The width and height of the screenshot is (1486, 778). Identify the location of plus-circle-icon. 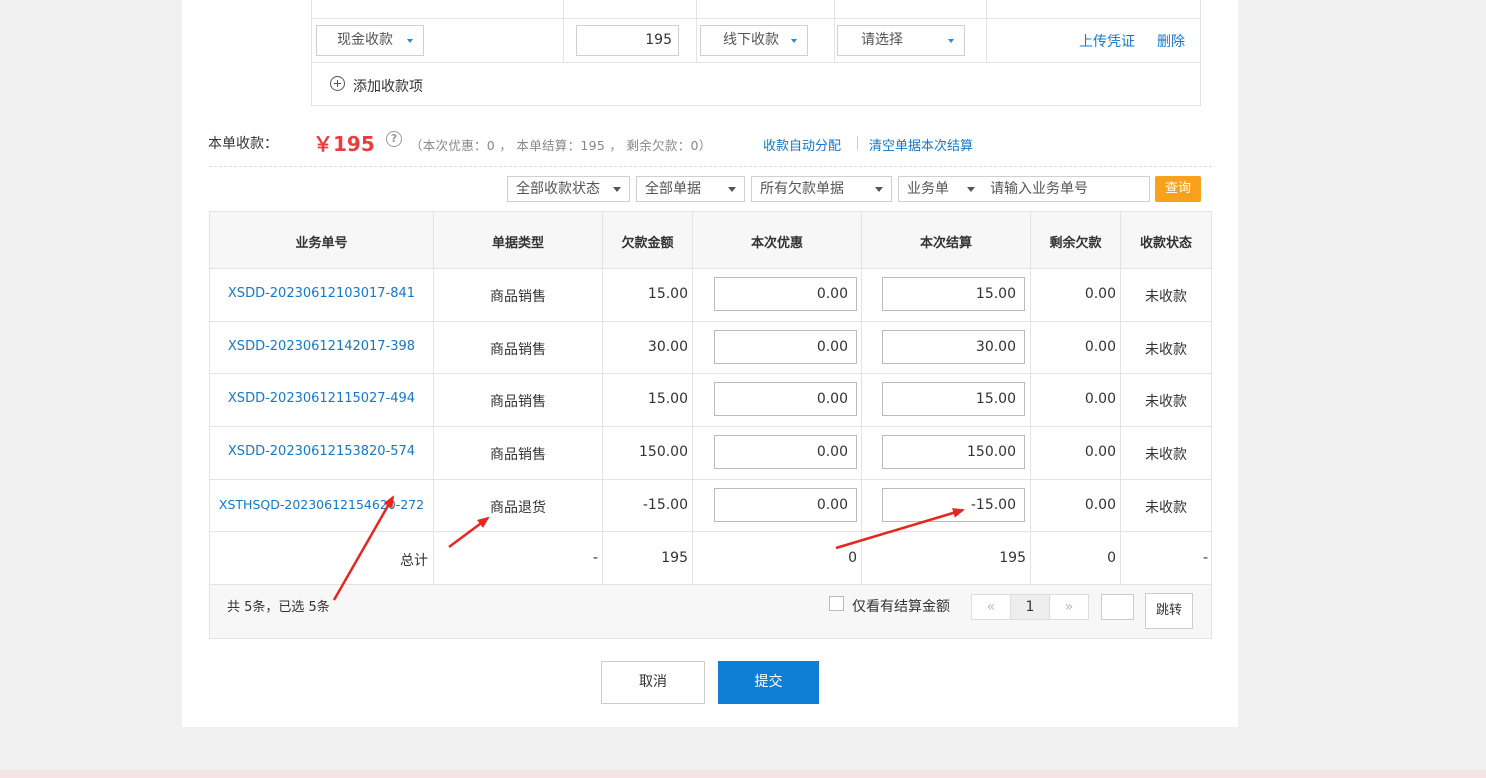
(337, 83).